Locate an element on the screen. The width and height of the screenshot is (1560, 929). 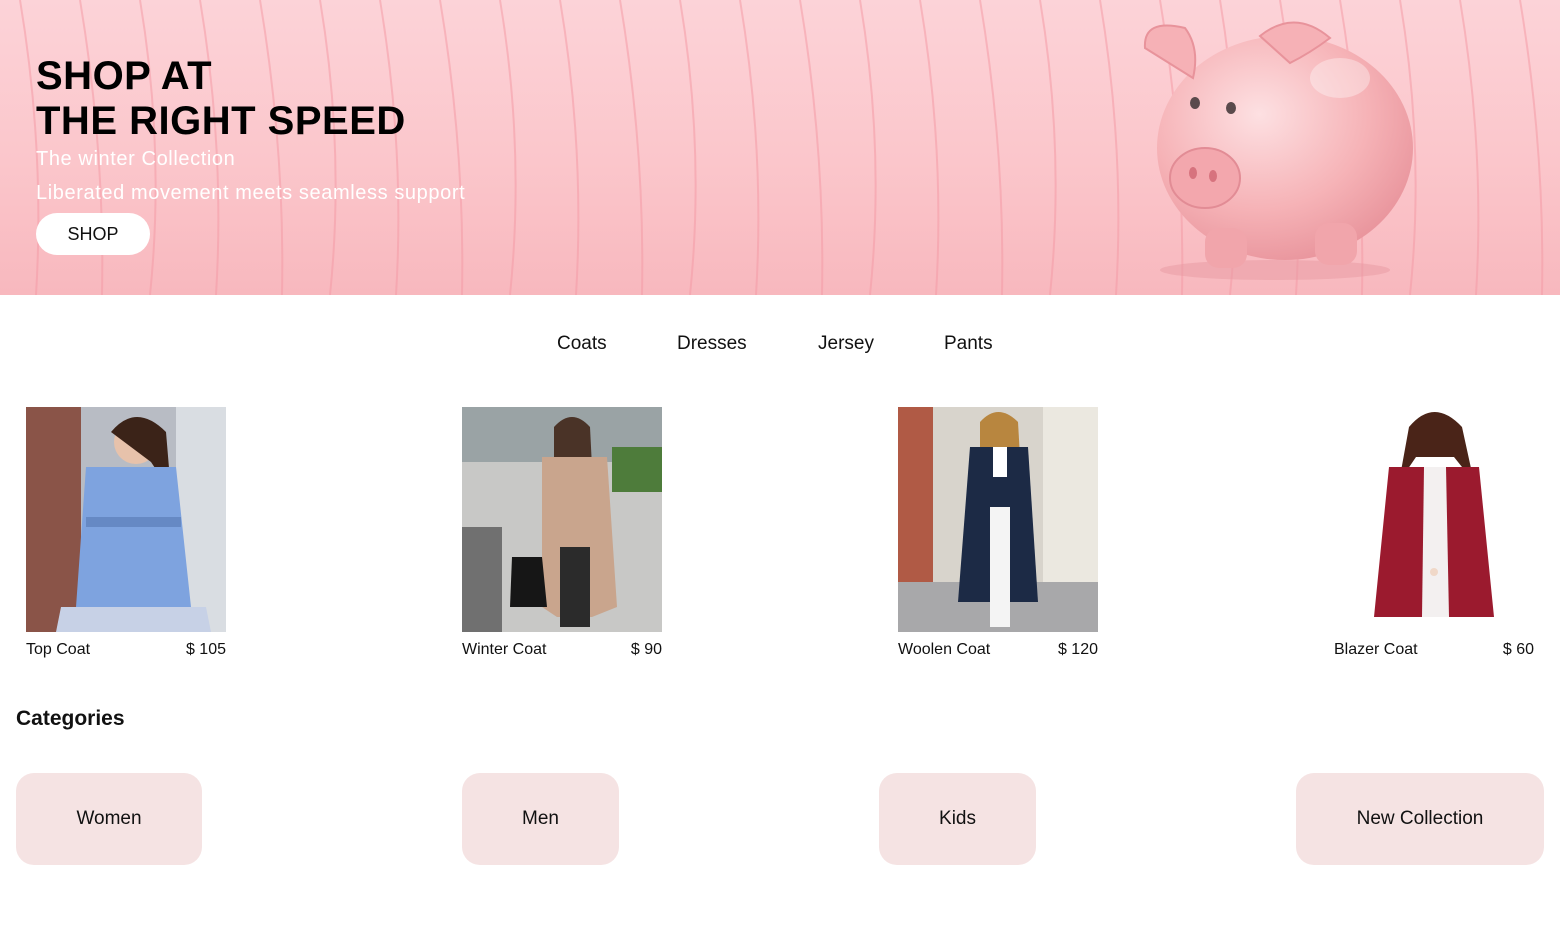
product-image-top-coat is located at coordinates (126, 519).